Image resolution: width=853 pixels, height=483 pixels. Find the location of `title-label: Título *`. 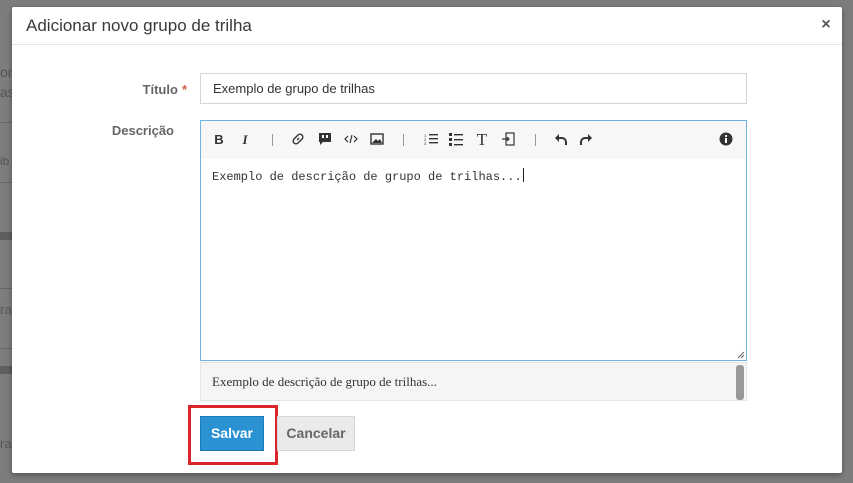

title-label: Título * is located at coordinates (149, 89).